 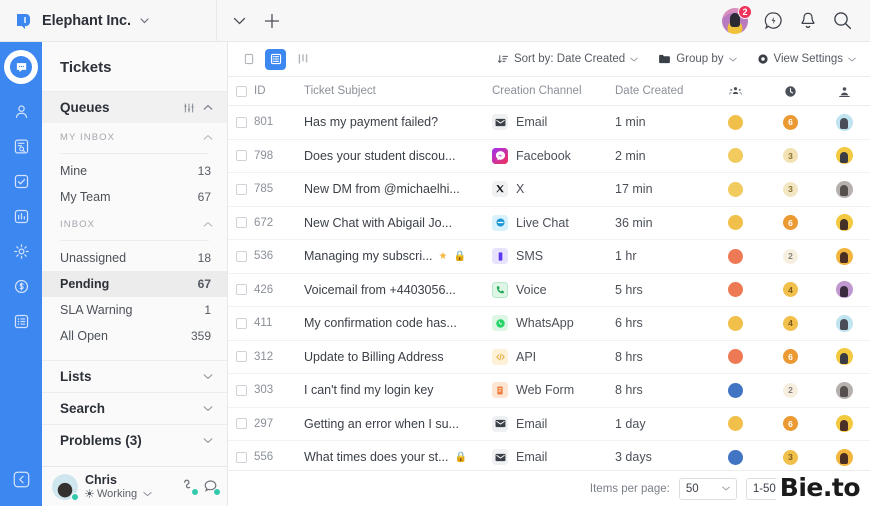 What do you see at coordinates (134, 440) in the screenshot?
I see `sidebar-section-problems: Problems (3)` at bounding box center [134, 440].